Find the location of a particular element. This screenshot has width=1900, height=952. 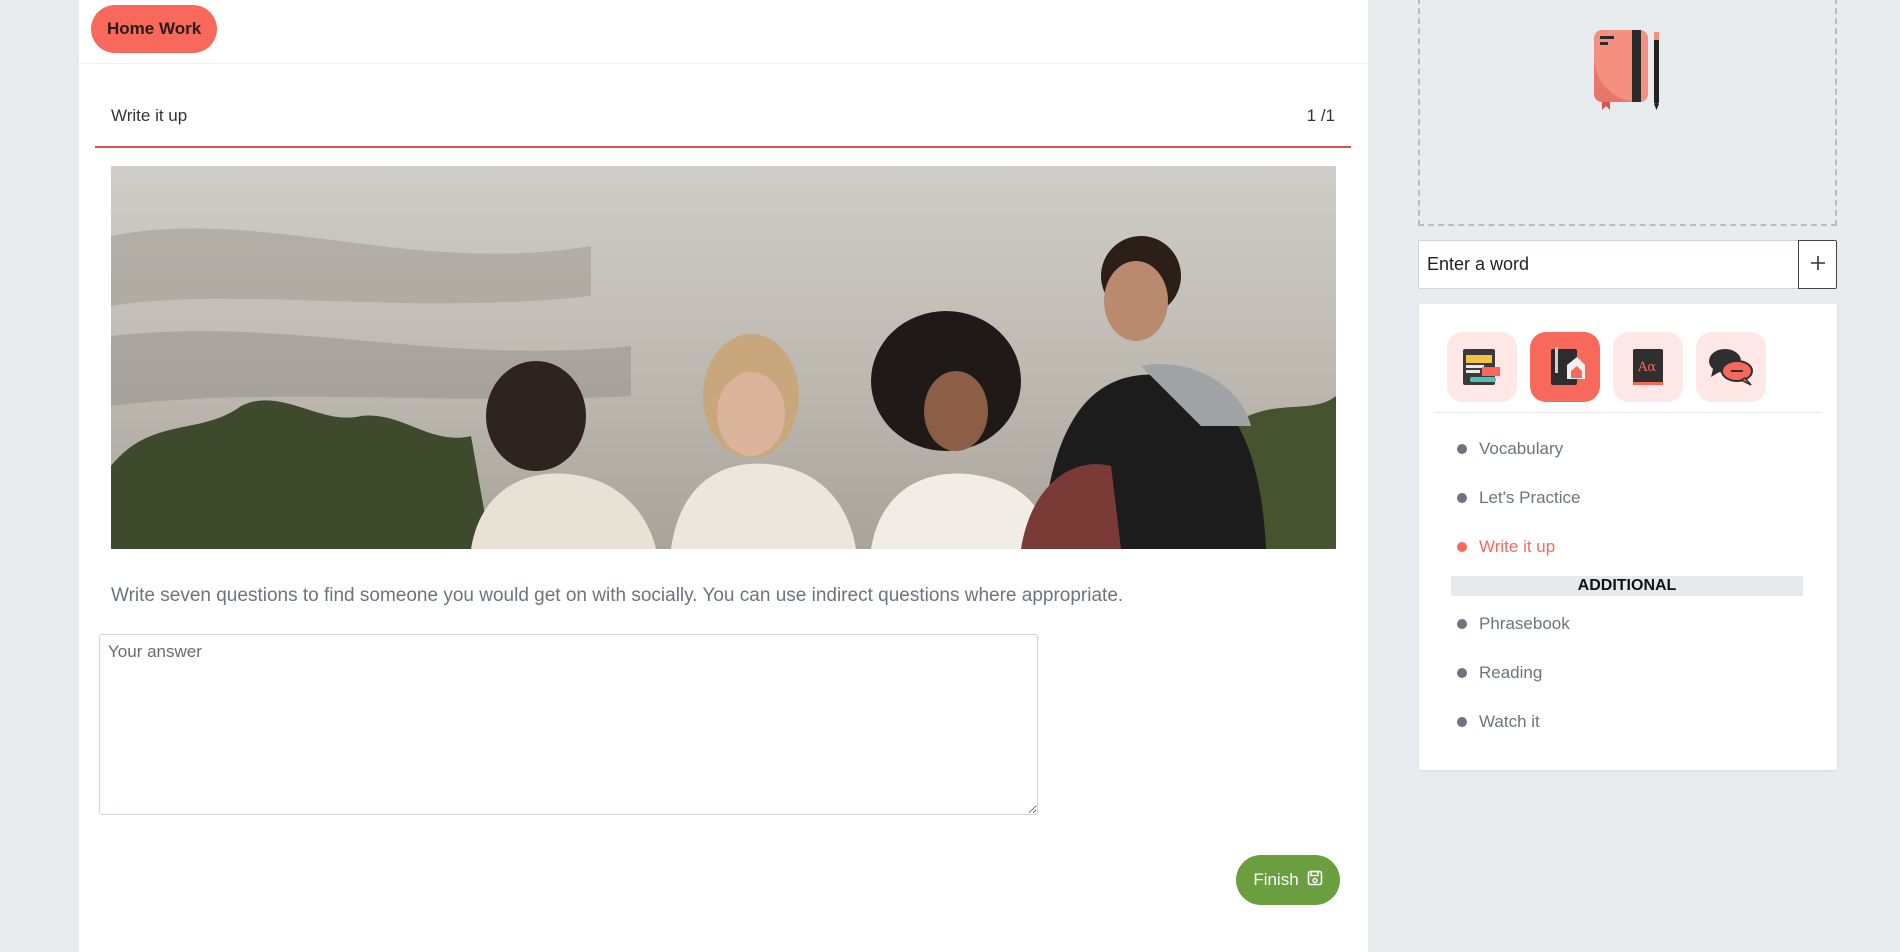

lesson-menu: Aα Vocabulary Let's Practice Write it up is located at coordinates (1628, 537).